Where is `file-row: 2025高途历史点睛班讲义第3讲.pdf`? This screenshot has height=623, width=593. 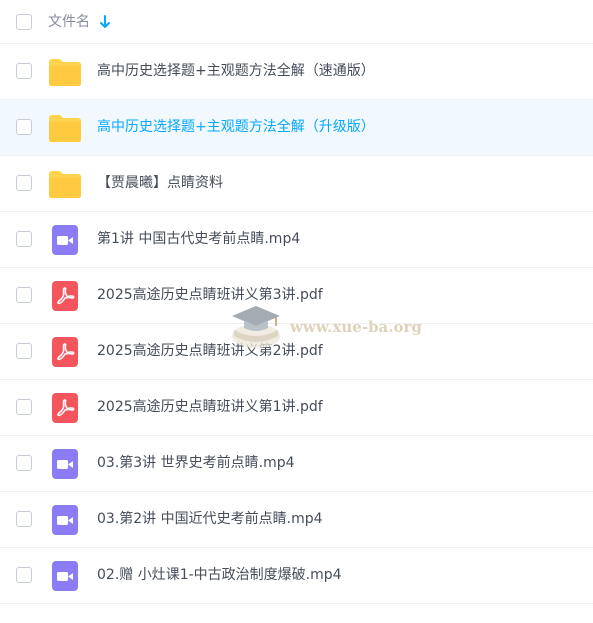 file-row: 2025高途历史点睛班讲义第3讲.pdf is located at coordinates (296, 296).